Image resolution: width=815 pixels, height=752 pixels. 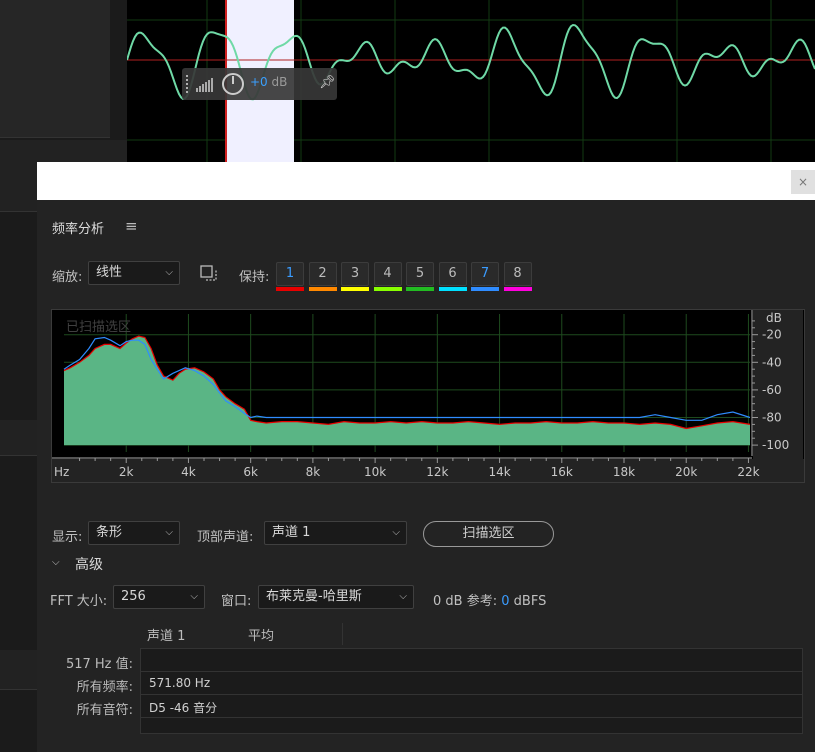 What do you see at coordinates (488, 534) in the screenshot?
I see `scan-selection-button: 扫描选区` at bounding box center [488, 534].